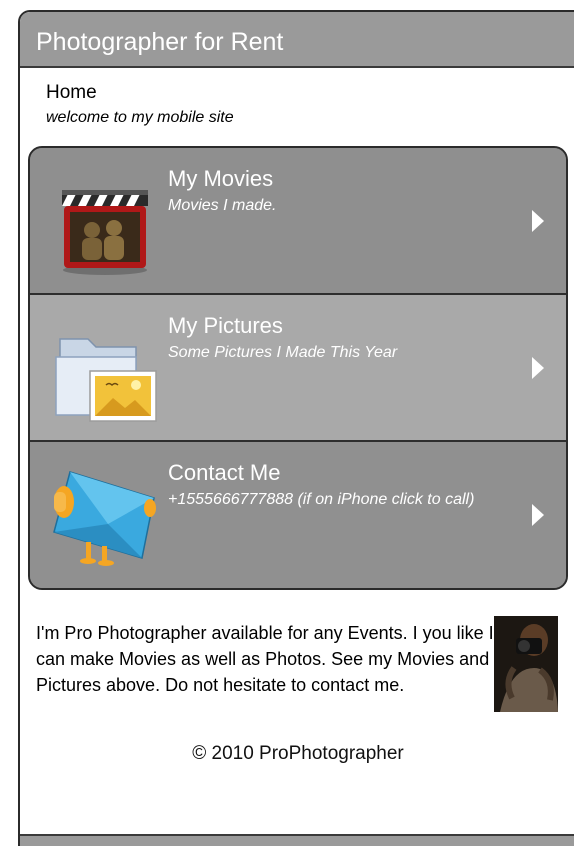 The width and height of the screenshot is (574, 846). What do you see at coordinates (283, 352) in the screenshot?
I see `menu-item-subtitle: Some Pictures I Made This Year` at bounding box center [283, 352].